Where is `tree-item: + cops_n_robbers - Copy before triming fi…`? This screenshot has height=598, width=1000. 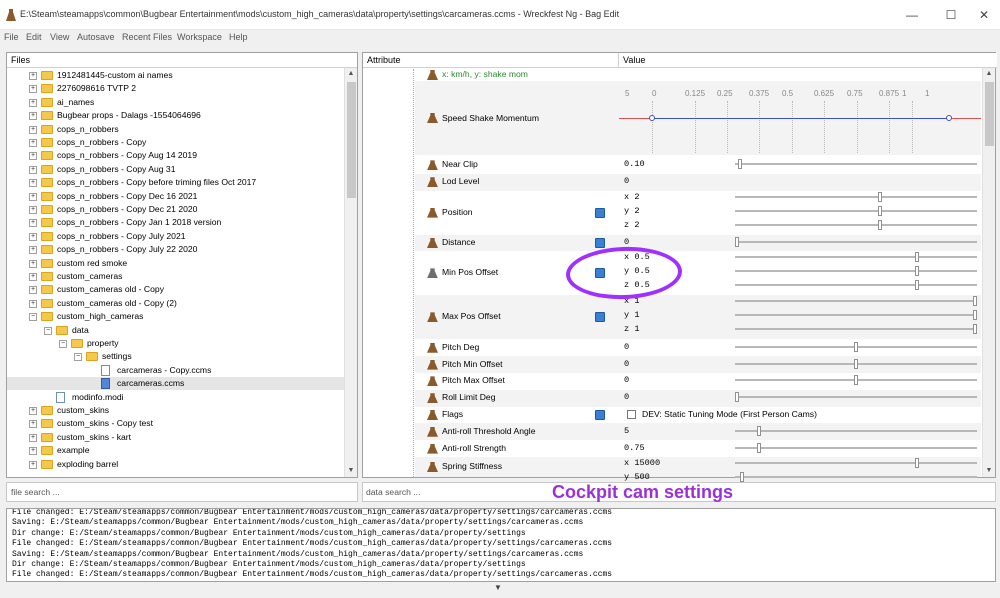
tree-item: + cops_n_robbers - Copy before triming fi… is located at coordinates (175, 182).